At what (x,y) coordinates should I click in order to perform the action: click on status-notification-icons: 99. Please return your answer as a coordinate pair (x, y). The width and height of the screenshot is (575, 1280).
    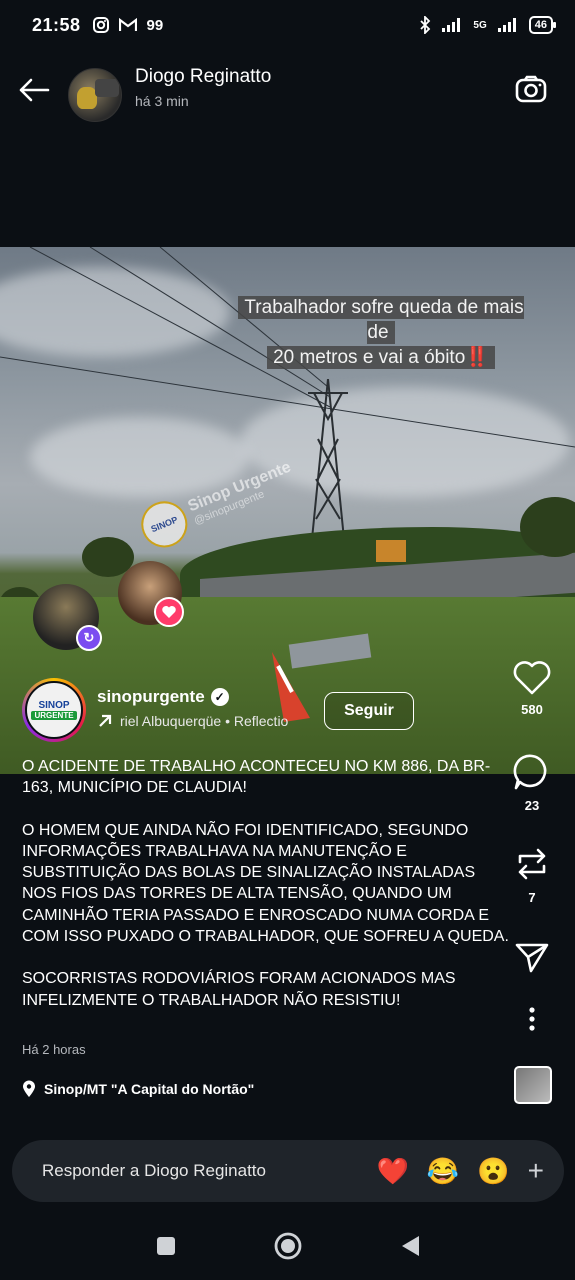
    Looking at the image, I should click on (128, 25).